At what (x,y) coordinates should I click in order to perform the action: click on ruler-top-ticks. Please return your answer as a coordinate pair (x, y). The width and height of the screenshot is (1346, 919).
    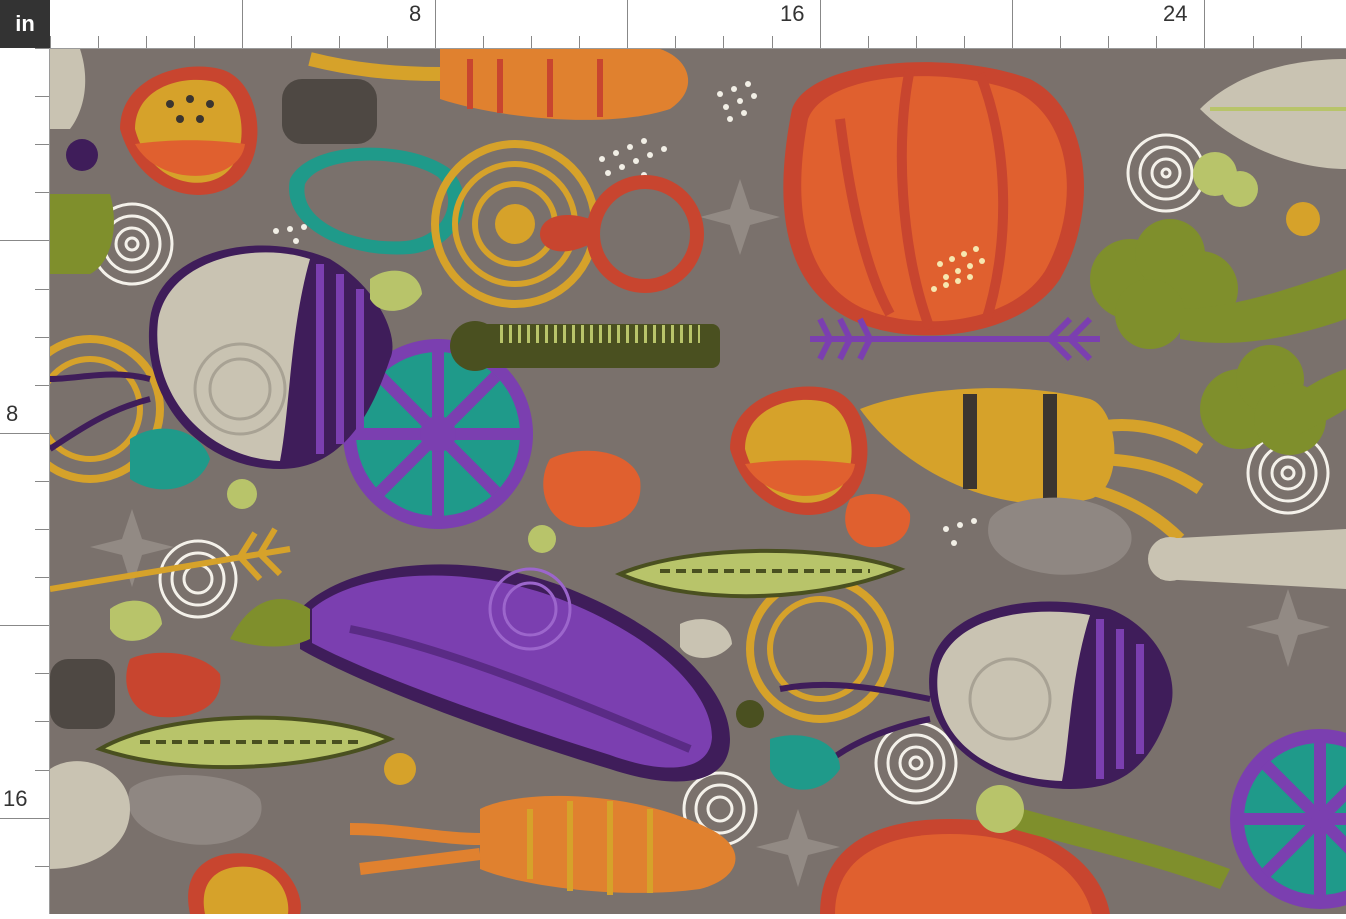
    Looking at the image, I should click on (676, 24).